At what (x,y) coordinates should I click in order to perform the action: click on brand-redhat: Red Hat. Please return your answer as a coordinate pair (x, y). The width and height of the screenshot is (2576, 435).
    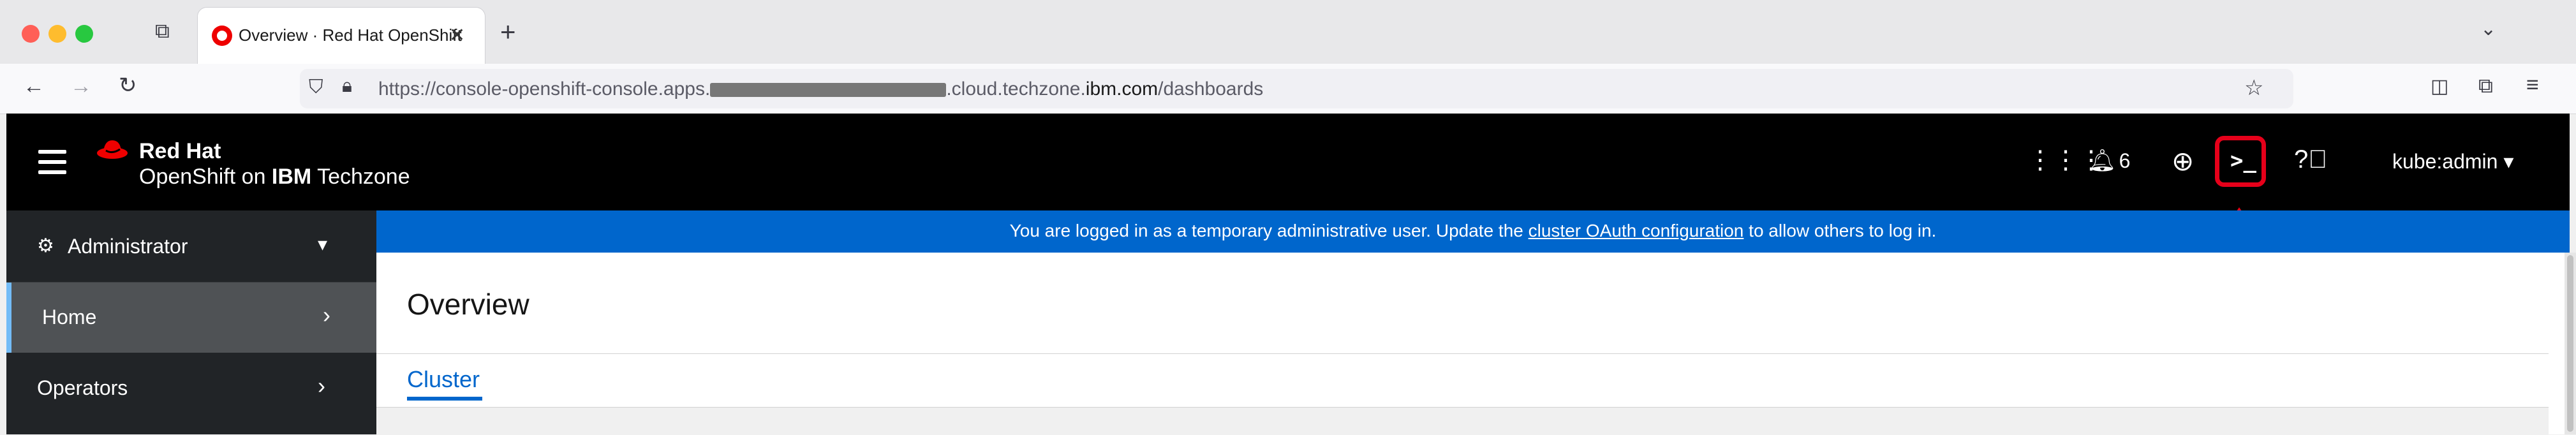
    Looking at the image, I should click on (180, 151).